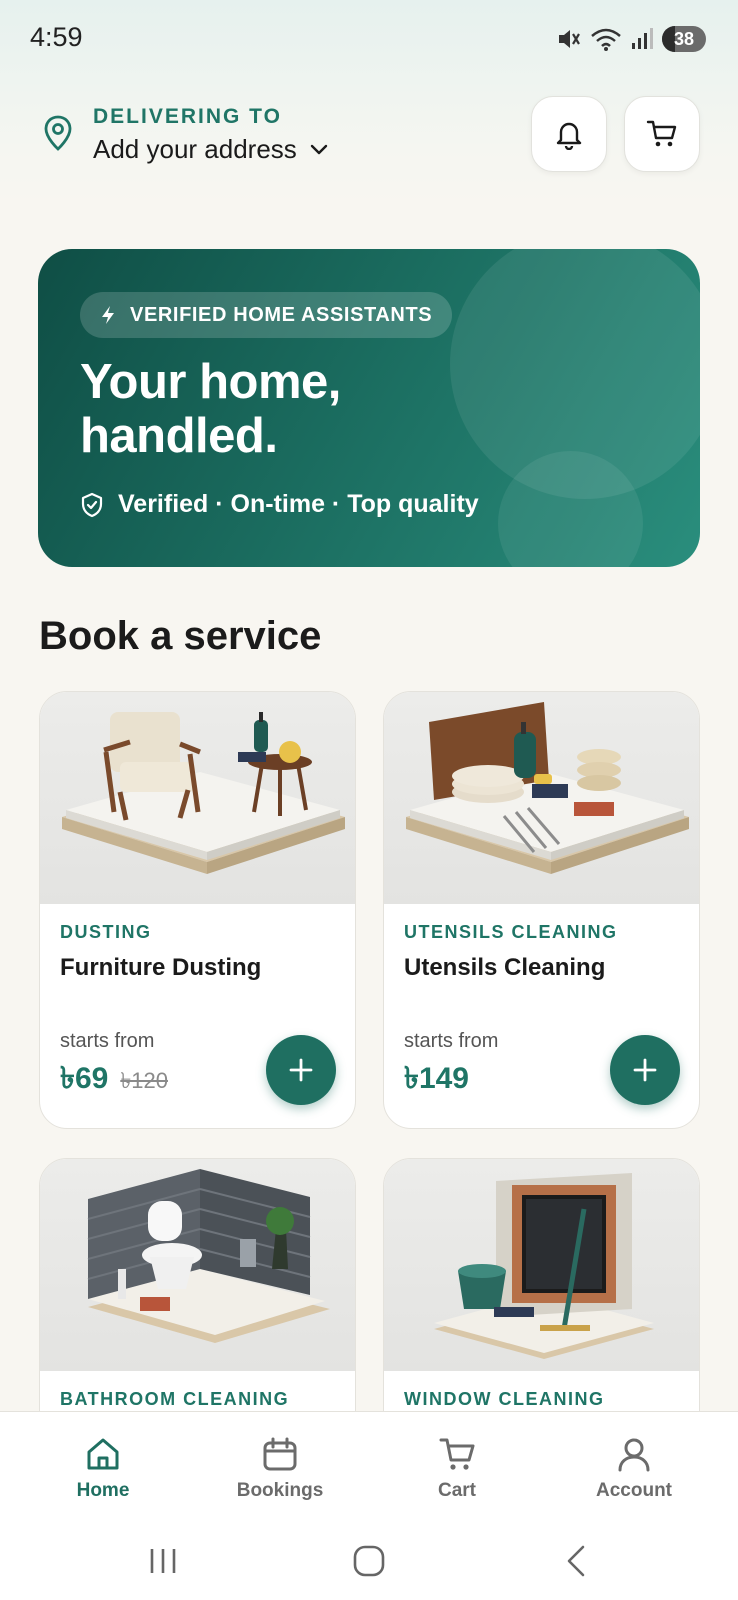  I want to click on user-icon, so click(634, 1455).